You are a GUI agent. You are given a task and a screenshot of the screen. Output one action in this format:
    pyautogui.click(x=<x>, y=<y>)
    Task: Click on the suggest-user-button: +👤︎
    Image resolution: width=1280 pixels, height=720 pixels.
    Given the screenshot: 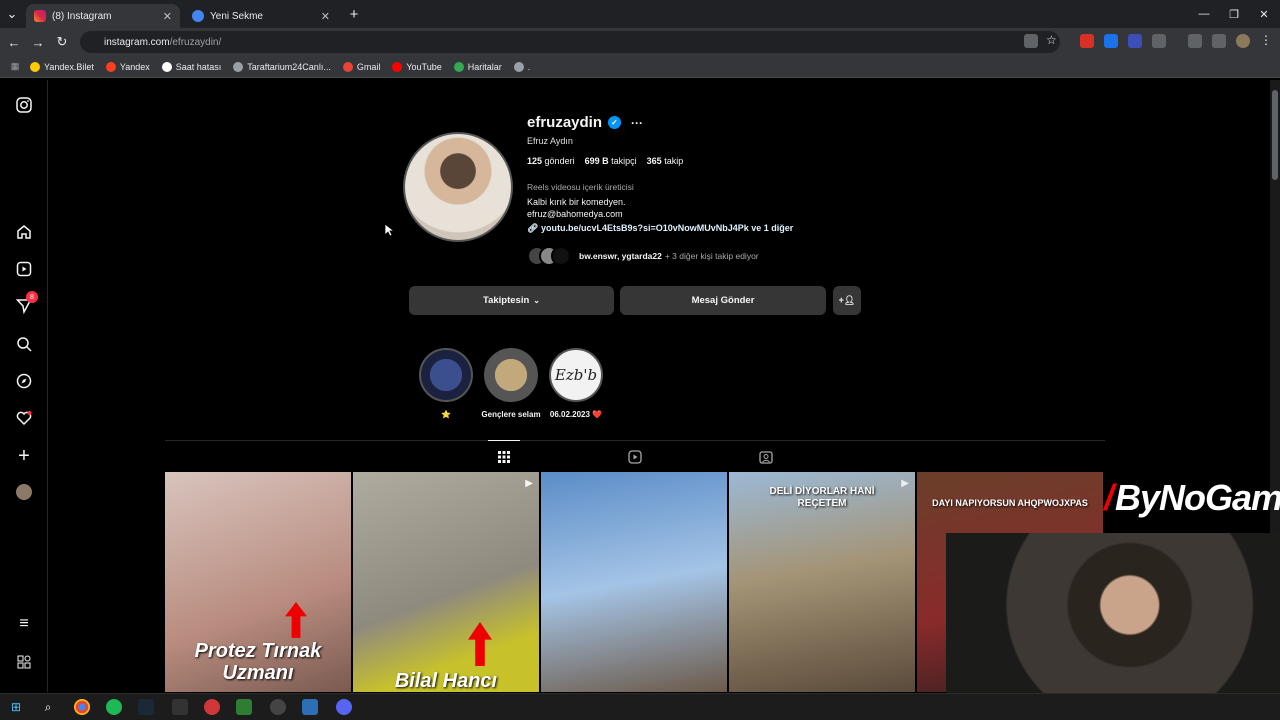 What is the action you would take?
    pyautogui.click(x=847, y=300)
    